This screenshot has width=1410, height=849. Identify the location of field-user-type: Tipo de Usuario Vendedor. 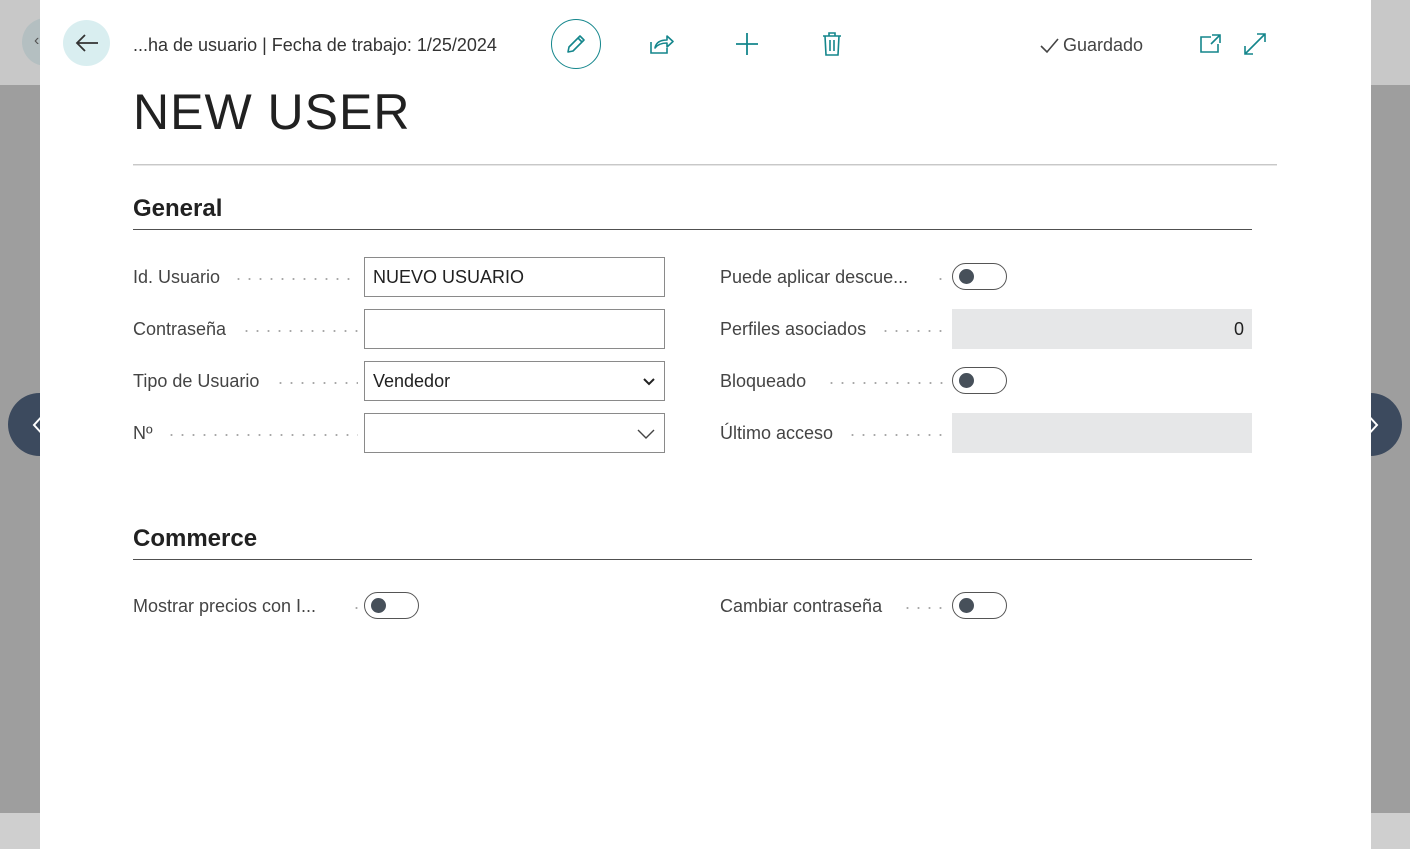
(399, 381).